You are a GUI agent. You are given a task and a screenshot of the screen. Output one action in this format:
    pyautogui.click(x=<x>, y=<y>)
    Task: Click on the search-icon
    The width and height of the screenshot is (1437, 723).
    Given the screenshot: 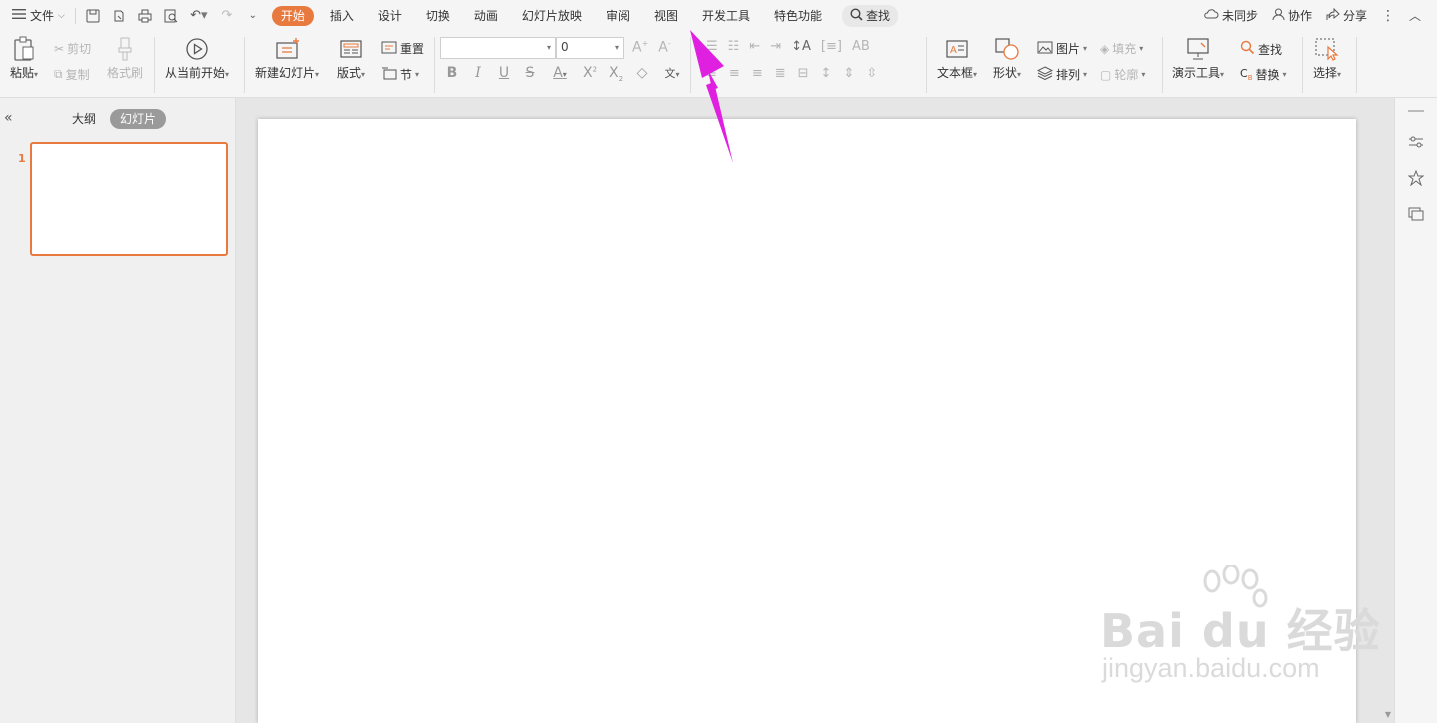 What is the action you would take?
    pyautogui.click(x=856, y=15)
    